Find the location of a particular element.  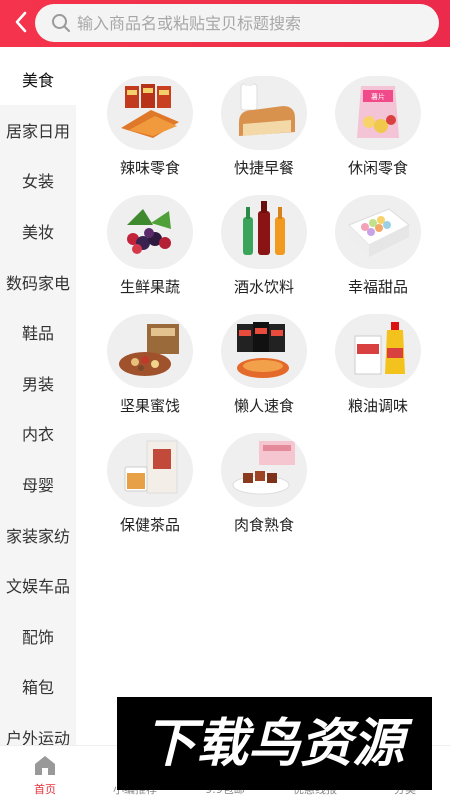

braised-meat-image is located at coordinates (264, 470).